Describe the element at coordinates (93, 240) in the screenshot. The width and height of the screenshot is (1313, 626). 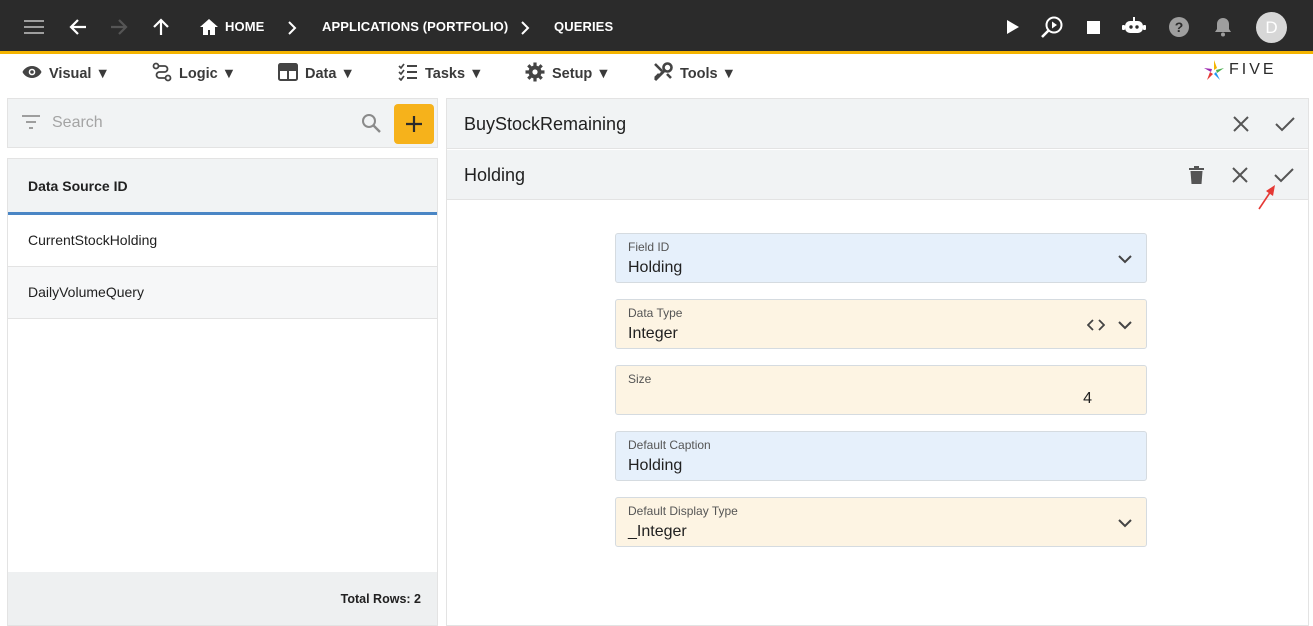
I see `list-item-label: CurrentStockHolding` at that location.